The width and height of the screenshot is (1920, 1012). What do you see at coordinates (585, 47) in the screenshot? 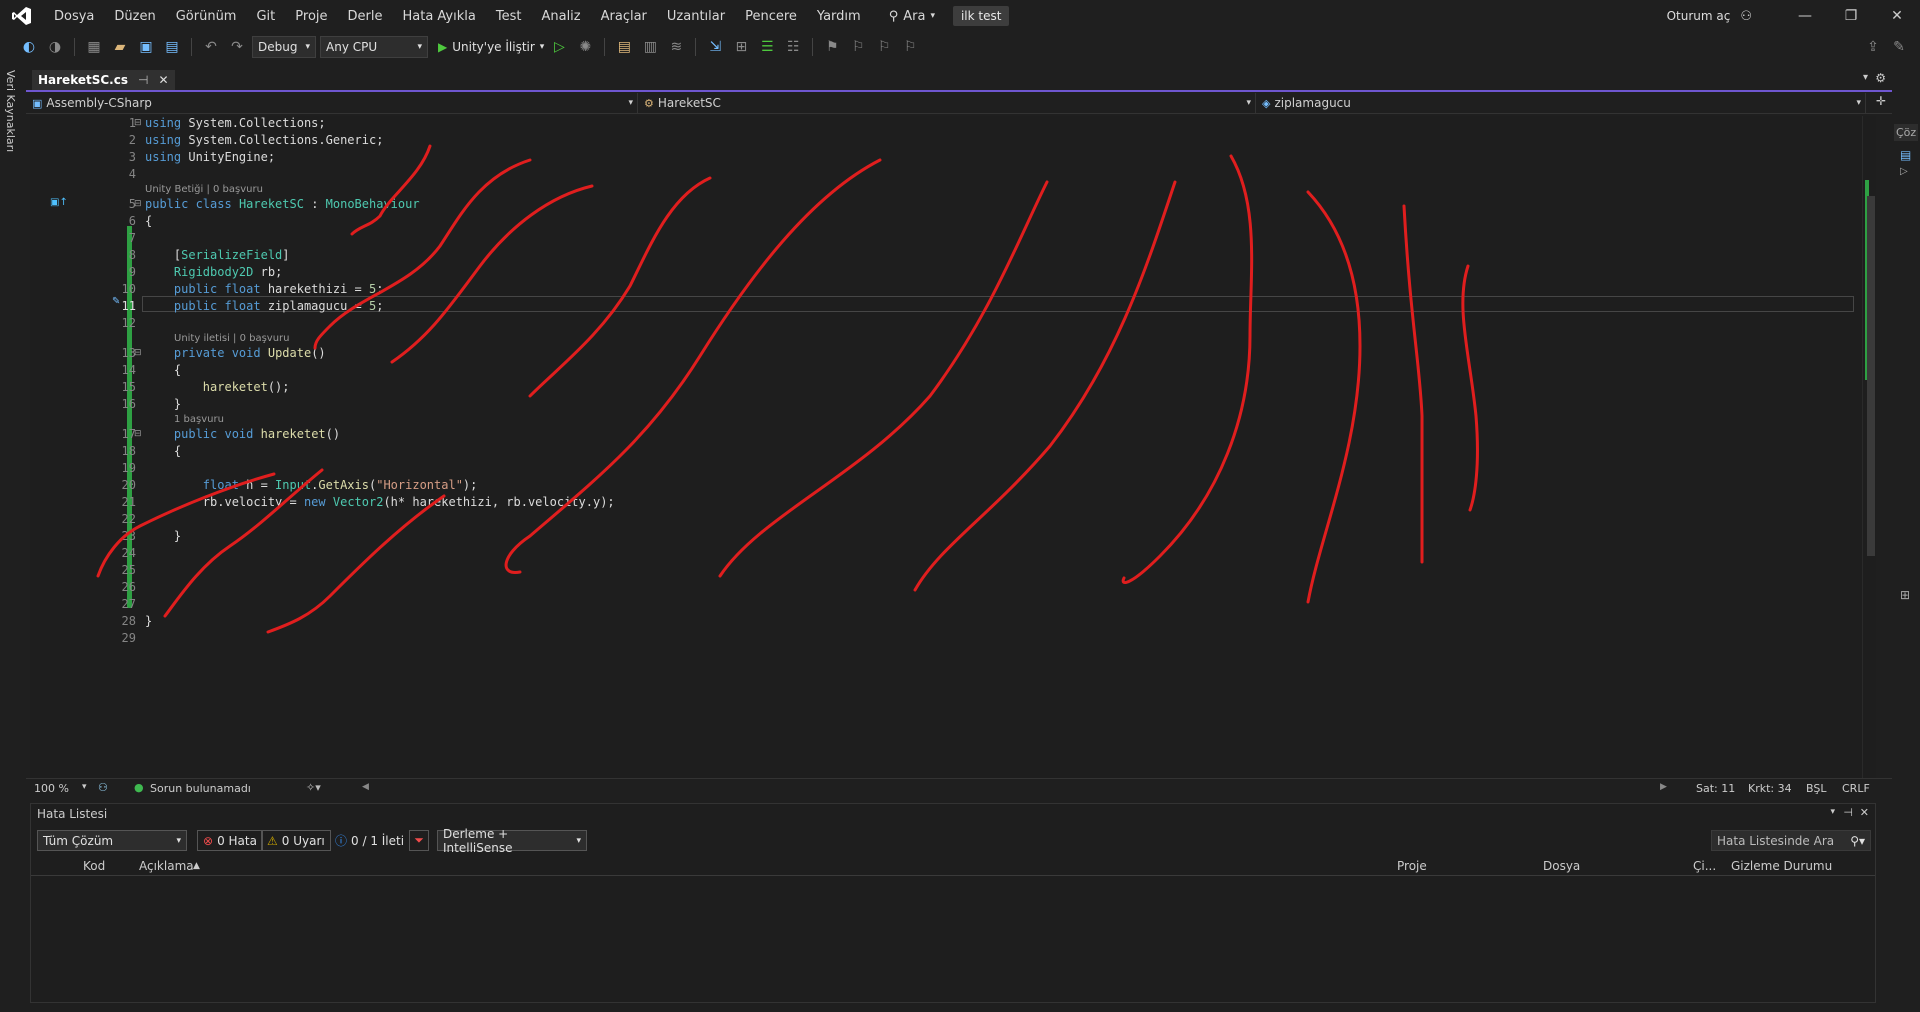
I see `hot-reload-icon: ✺` at bounding box center [585, 47].